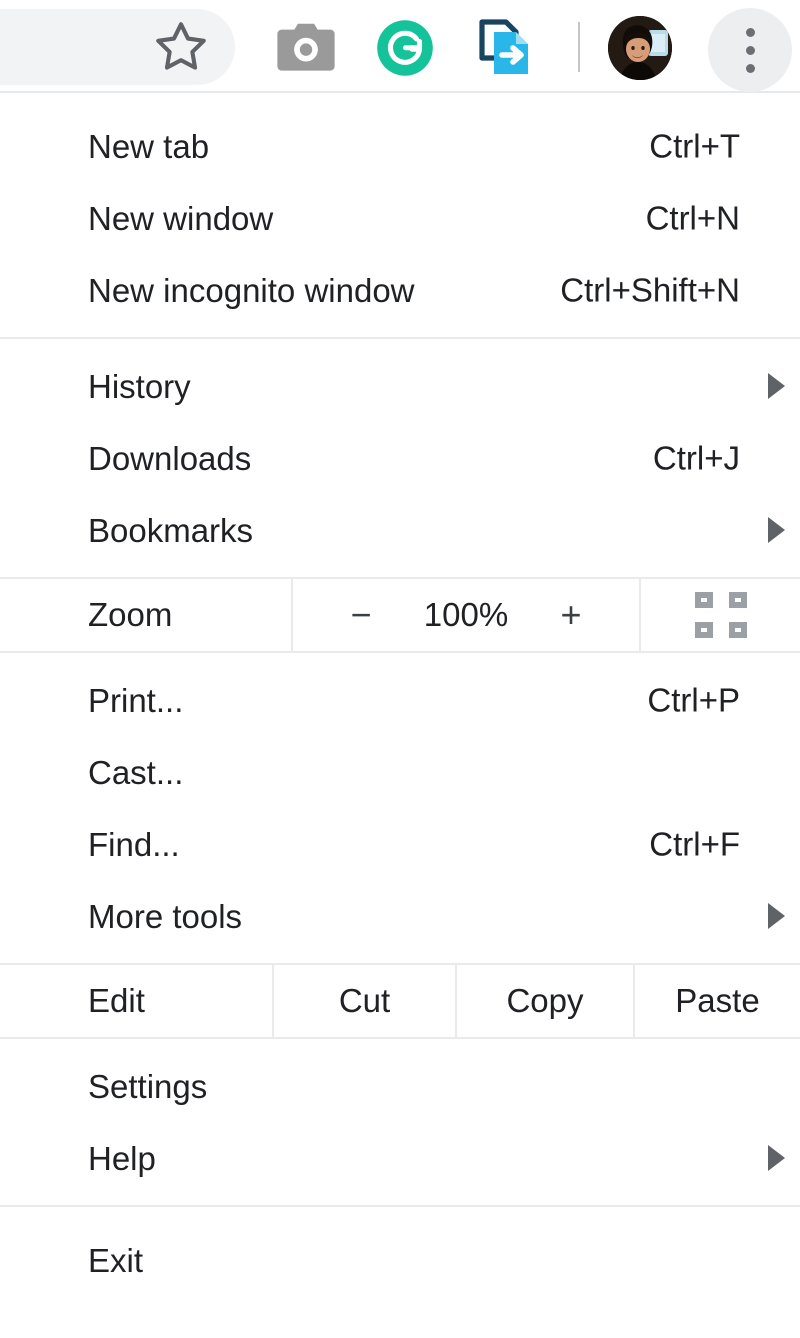  What do you see at coordinates (170, 458) in the screenshot?
I see `menu-item-label: Downloads` at bounding box center [170, 458].